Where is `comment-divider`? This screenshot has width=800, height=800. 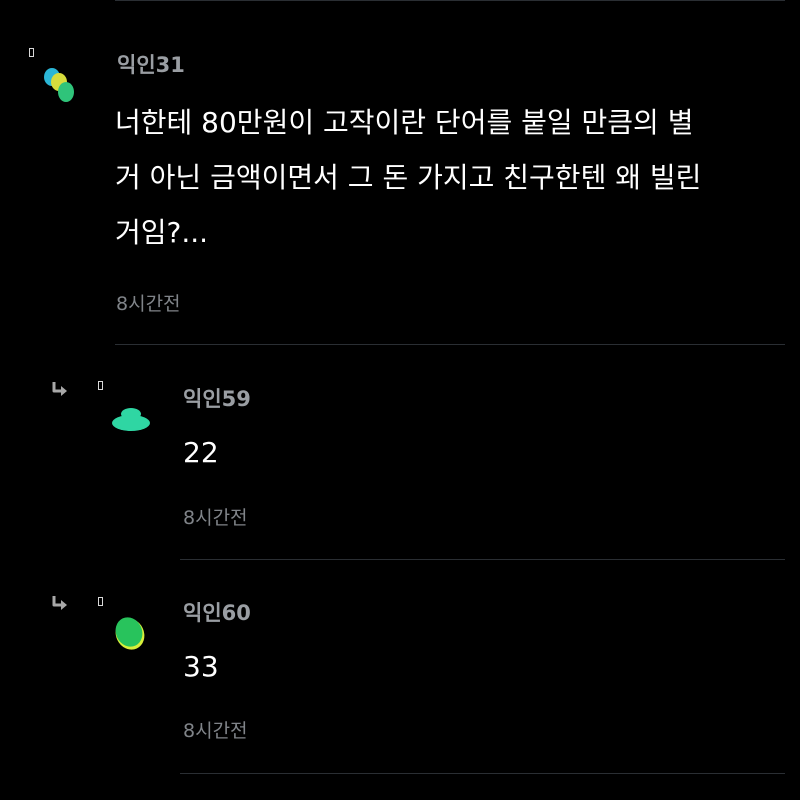
comment-divider is located at coordinates (450, 344).